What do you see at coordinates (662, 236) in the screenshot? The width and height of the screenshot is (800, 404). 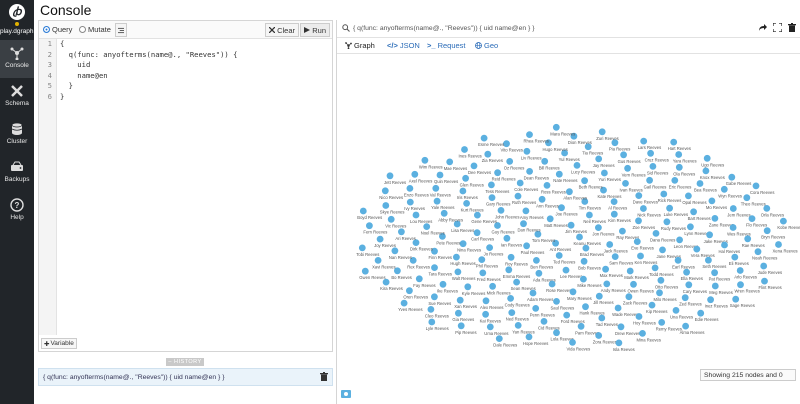 I see `graph-node: Dana Reeves` at bounding box center [662, 236].